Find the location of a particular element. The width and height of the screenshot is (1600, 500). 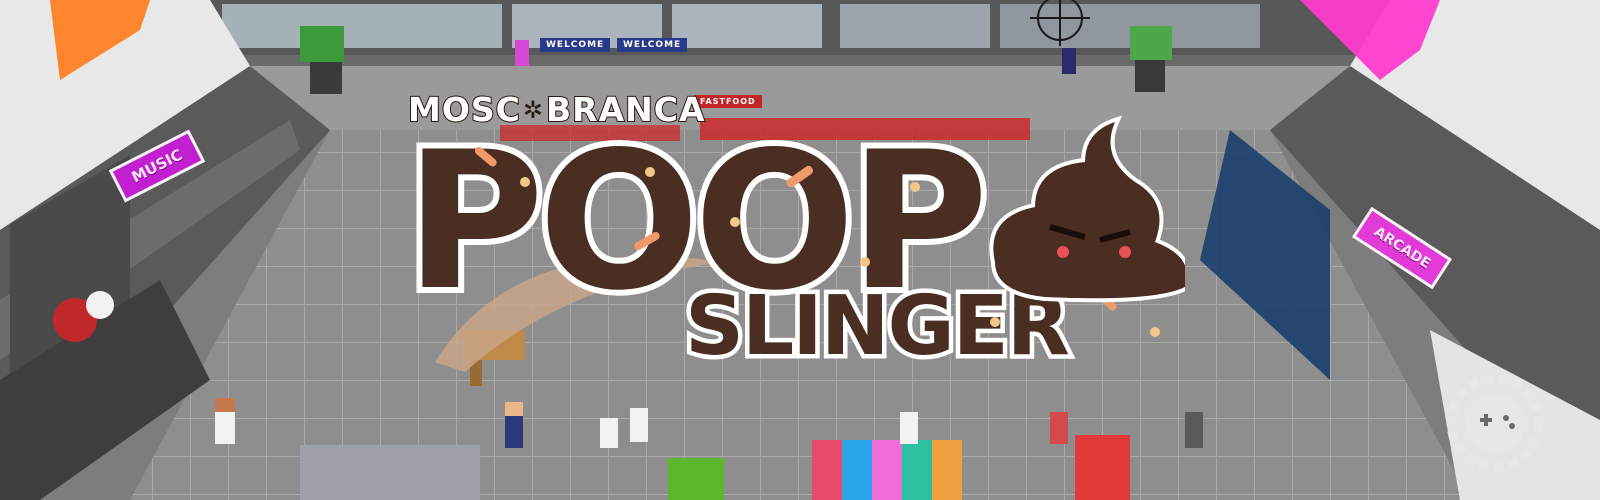

poop-mascot-icon is located at coordinates (1087, 209).